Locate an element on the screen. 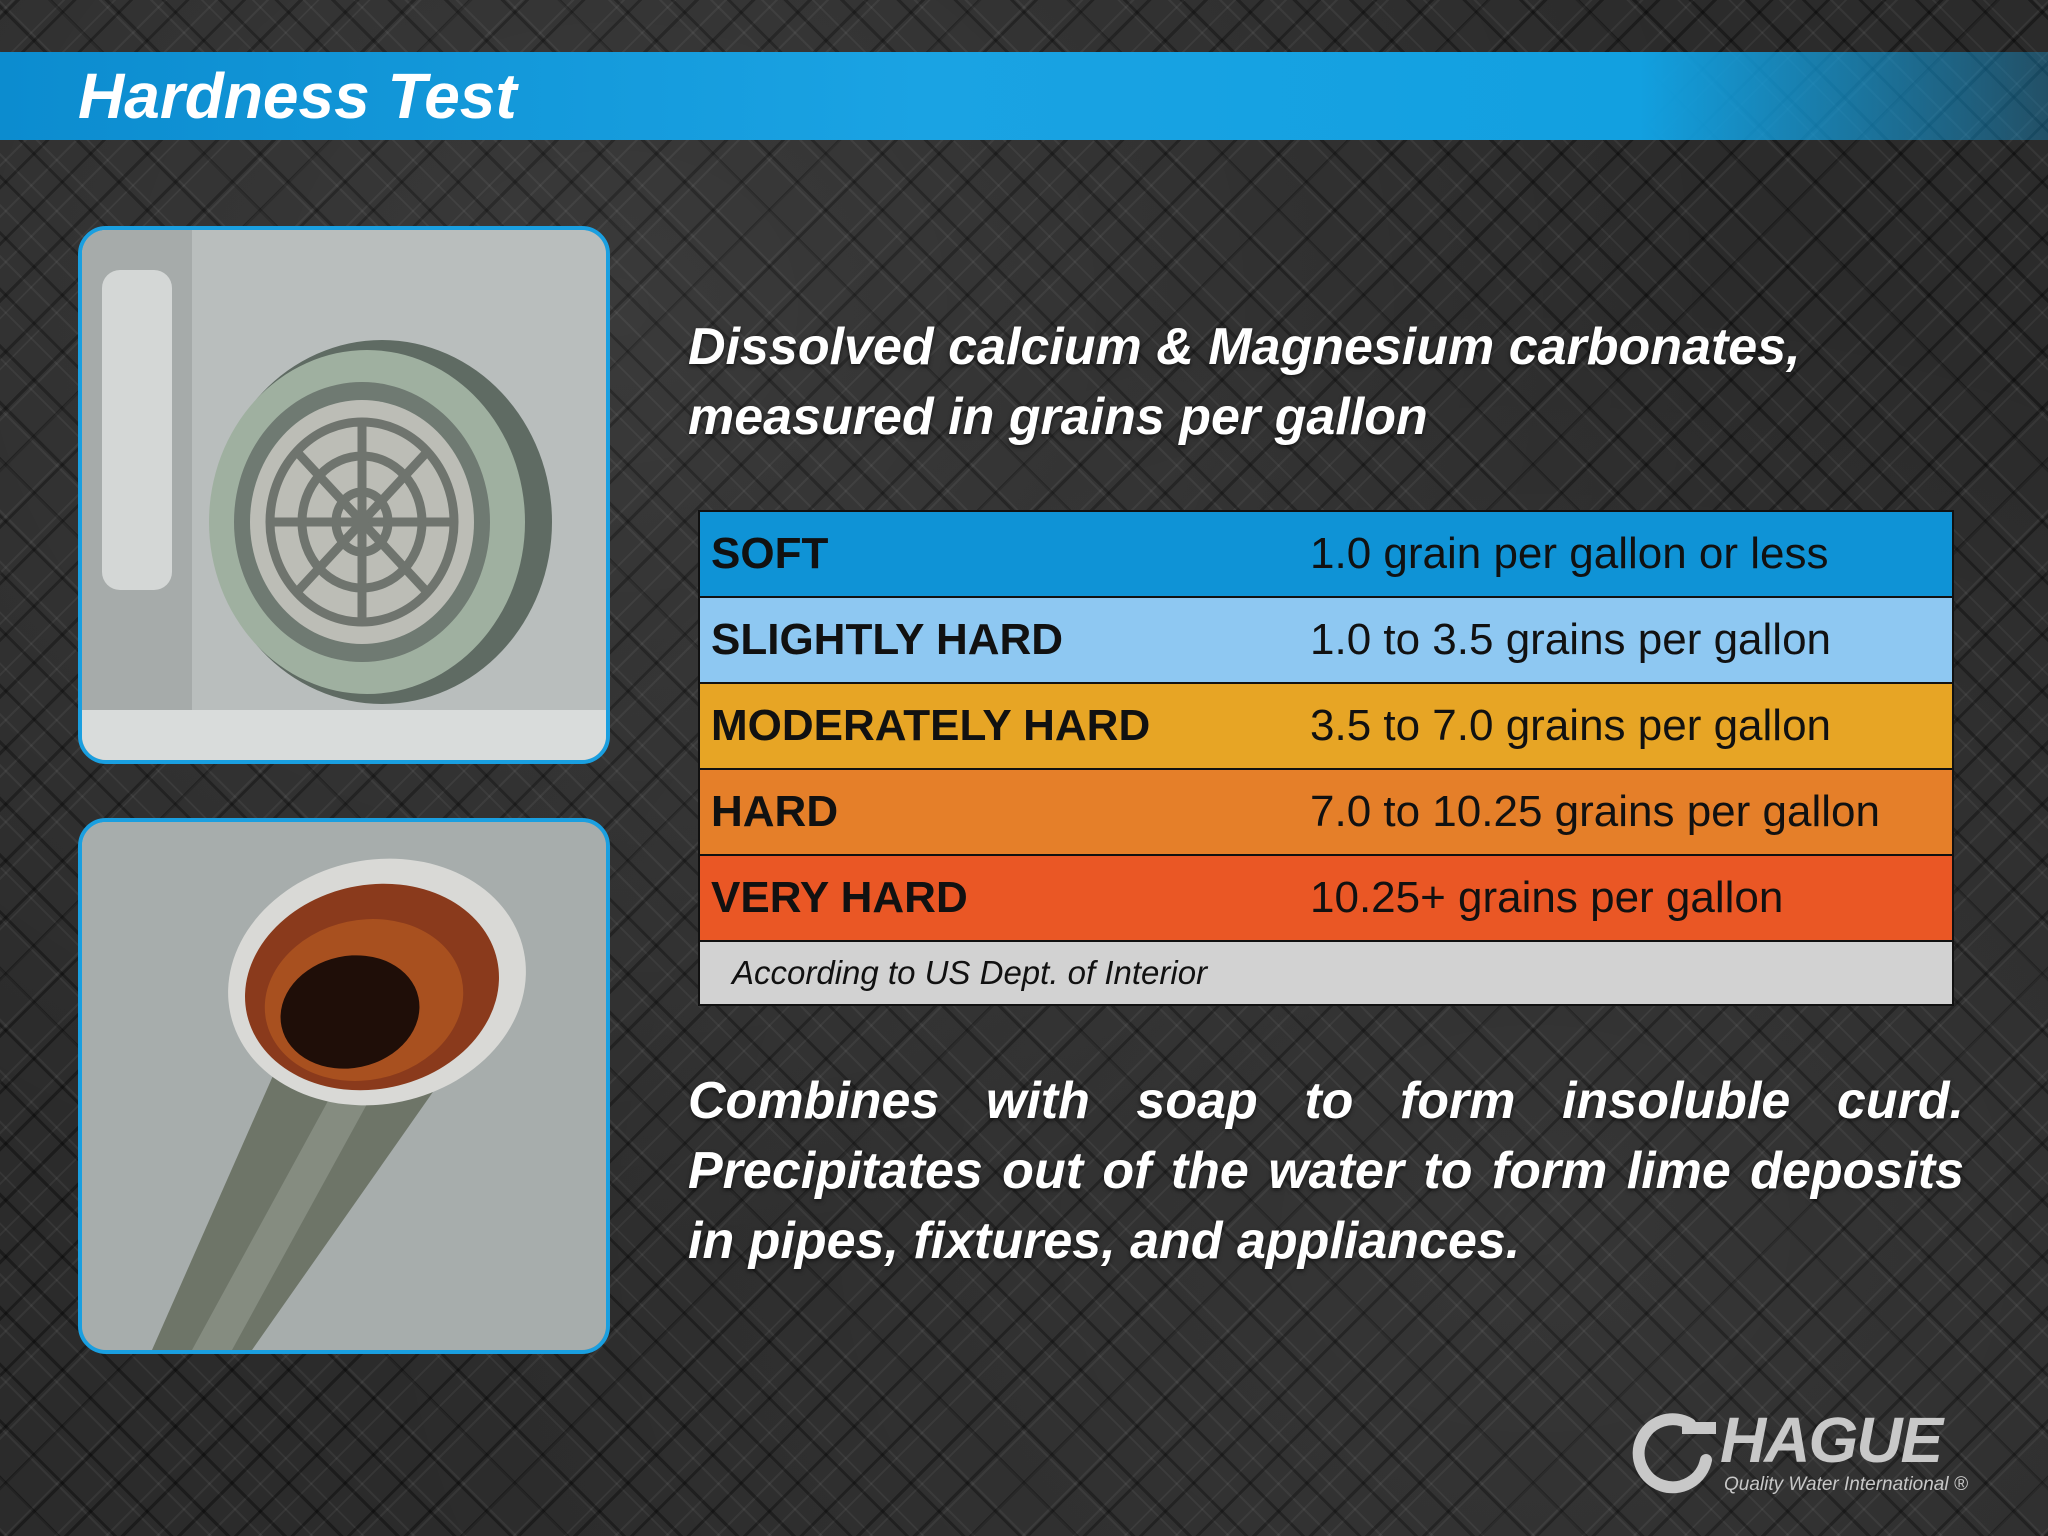  faucet-aerator-photo is located at coordinates (344, 495).